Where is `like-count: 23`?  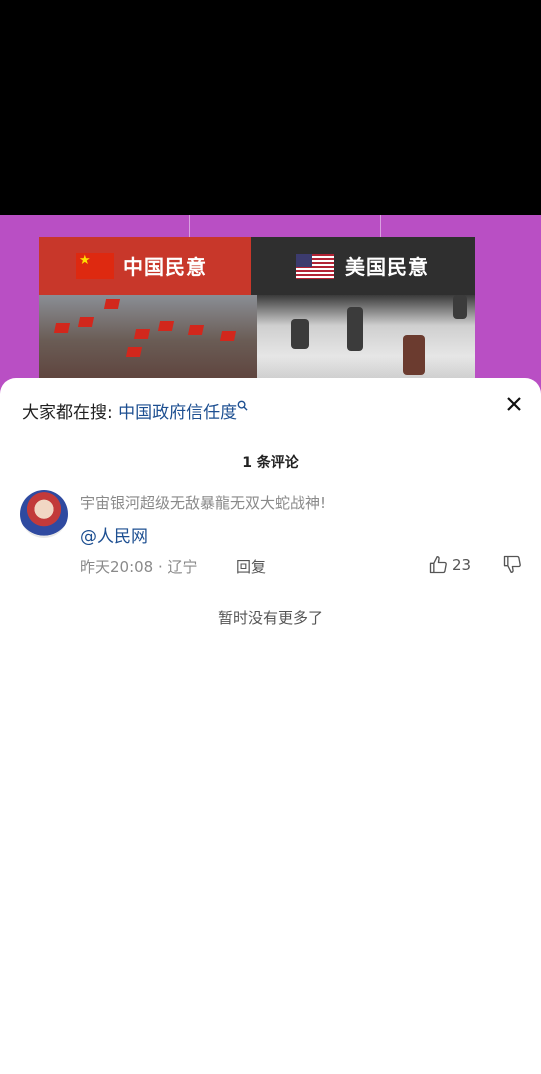
like-count: 23 is located at coordinates (462, 565).